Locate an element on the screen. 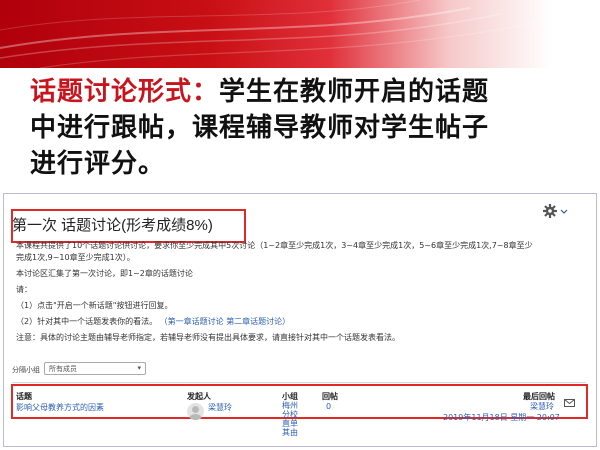 The height and width of the screenshot is (450, 600). desc-line-6-text: （2）针对其中一个话题发表你的看法。 is located at coordinates (87, 321).